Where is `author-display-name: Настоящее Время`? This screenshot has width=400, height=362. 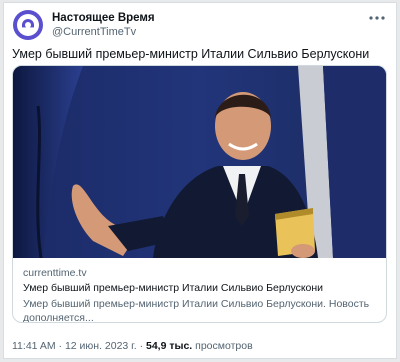
author-display-name: Настоящее Время is located at coordinates (103, 18).